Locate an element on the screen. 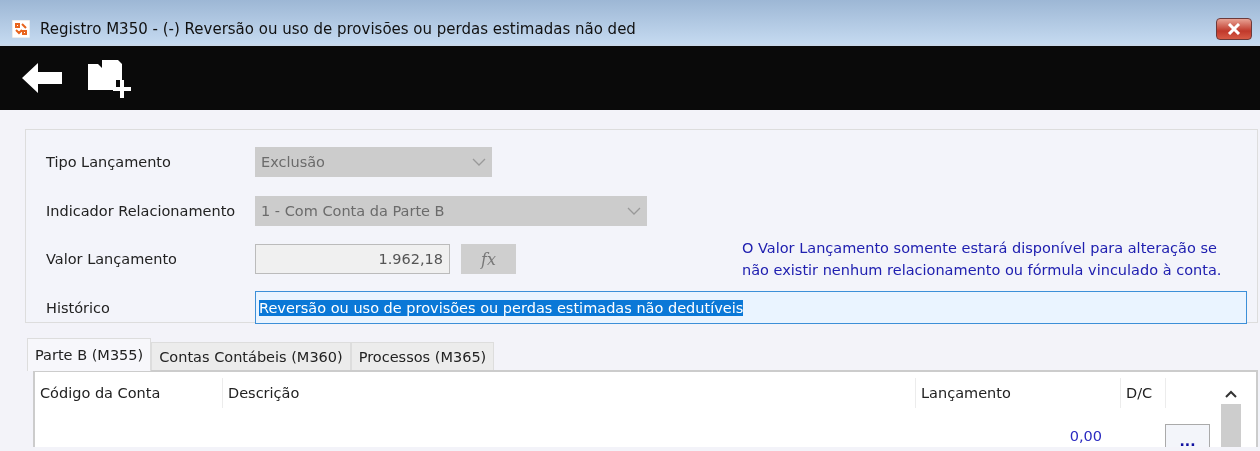 Image resolution: width=1260 pixels, height=451 pixels. app-icon is located at coordinates (21, 29).